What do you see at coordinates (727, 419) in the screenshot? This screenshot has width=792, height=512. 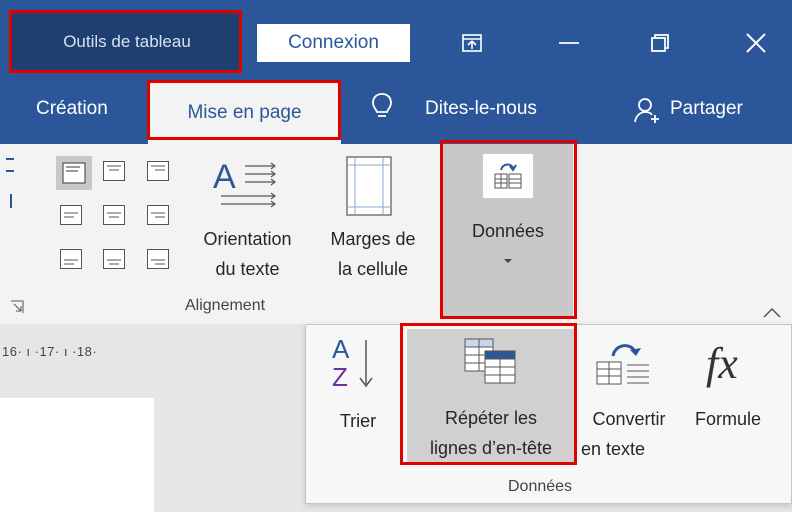 I see `formula-label: Formule` at bounding box center [727, 419].